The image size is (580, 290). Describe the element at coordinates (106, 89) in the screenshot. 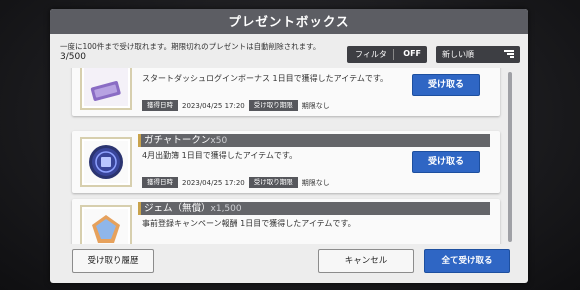

I see `ticket-icon` at that location.